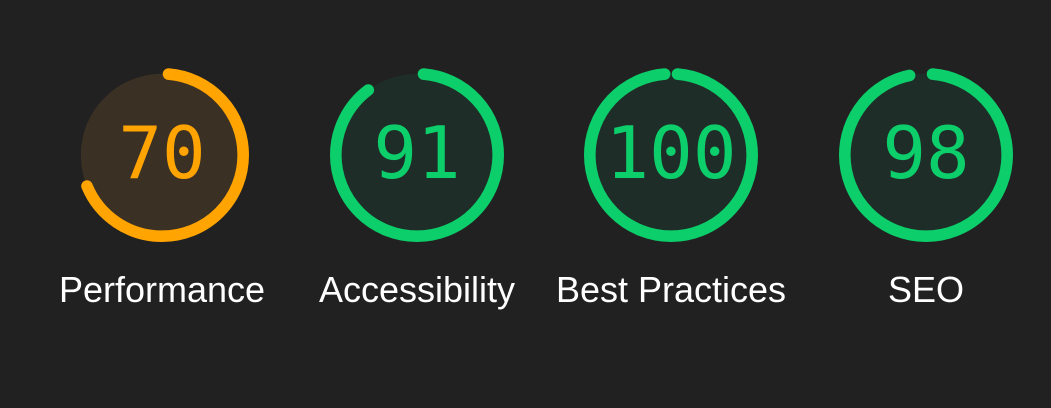  I want to click on score-value: 100, so click(671, 154).